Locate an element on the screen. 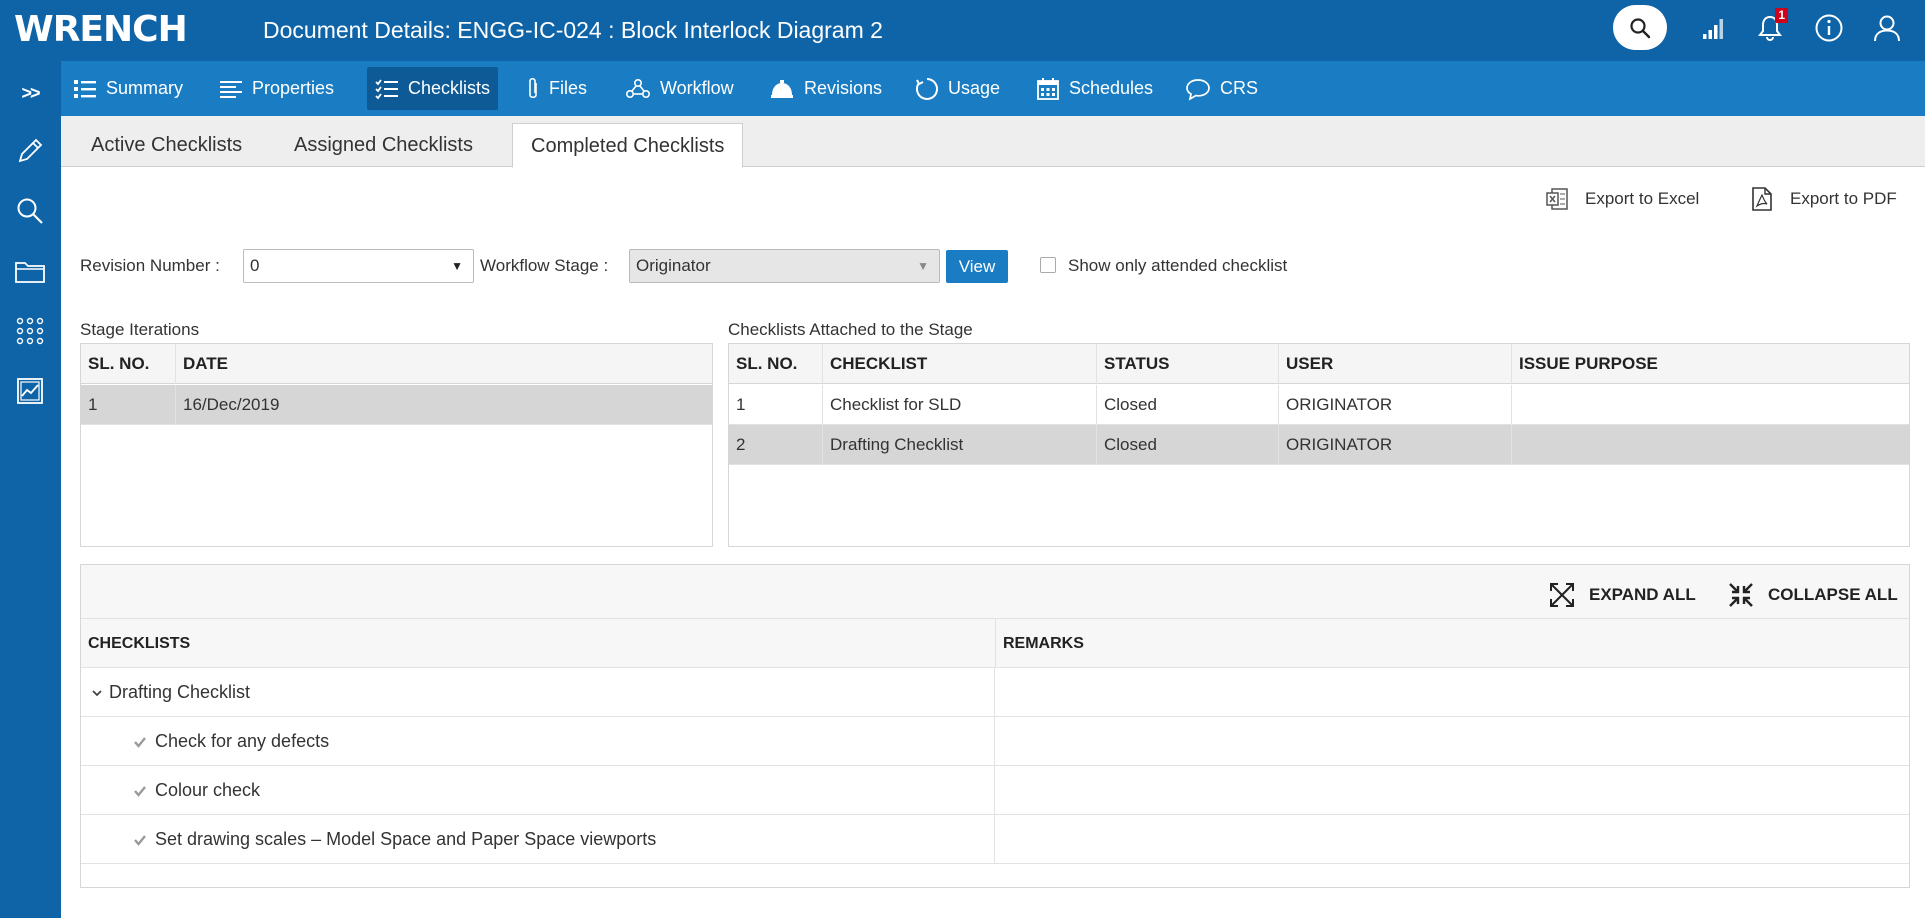 This screenshot has width=1925, height=918. nav-checklists: Checklists is located at coordinates (433, 88).